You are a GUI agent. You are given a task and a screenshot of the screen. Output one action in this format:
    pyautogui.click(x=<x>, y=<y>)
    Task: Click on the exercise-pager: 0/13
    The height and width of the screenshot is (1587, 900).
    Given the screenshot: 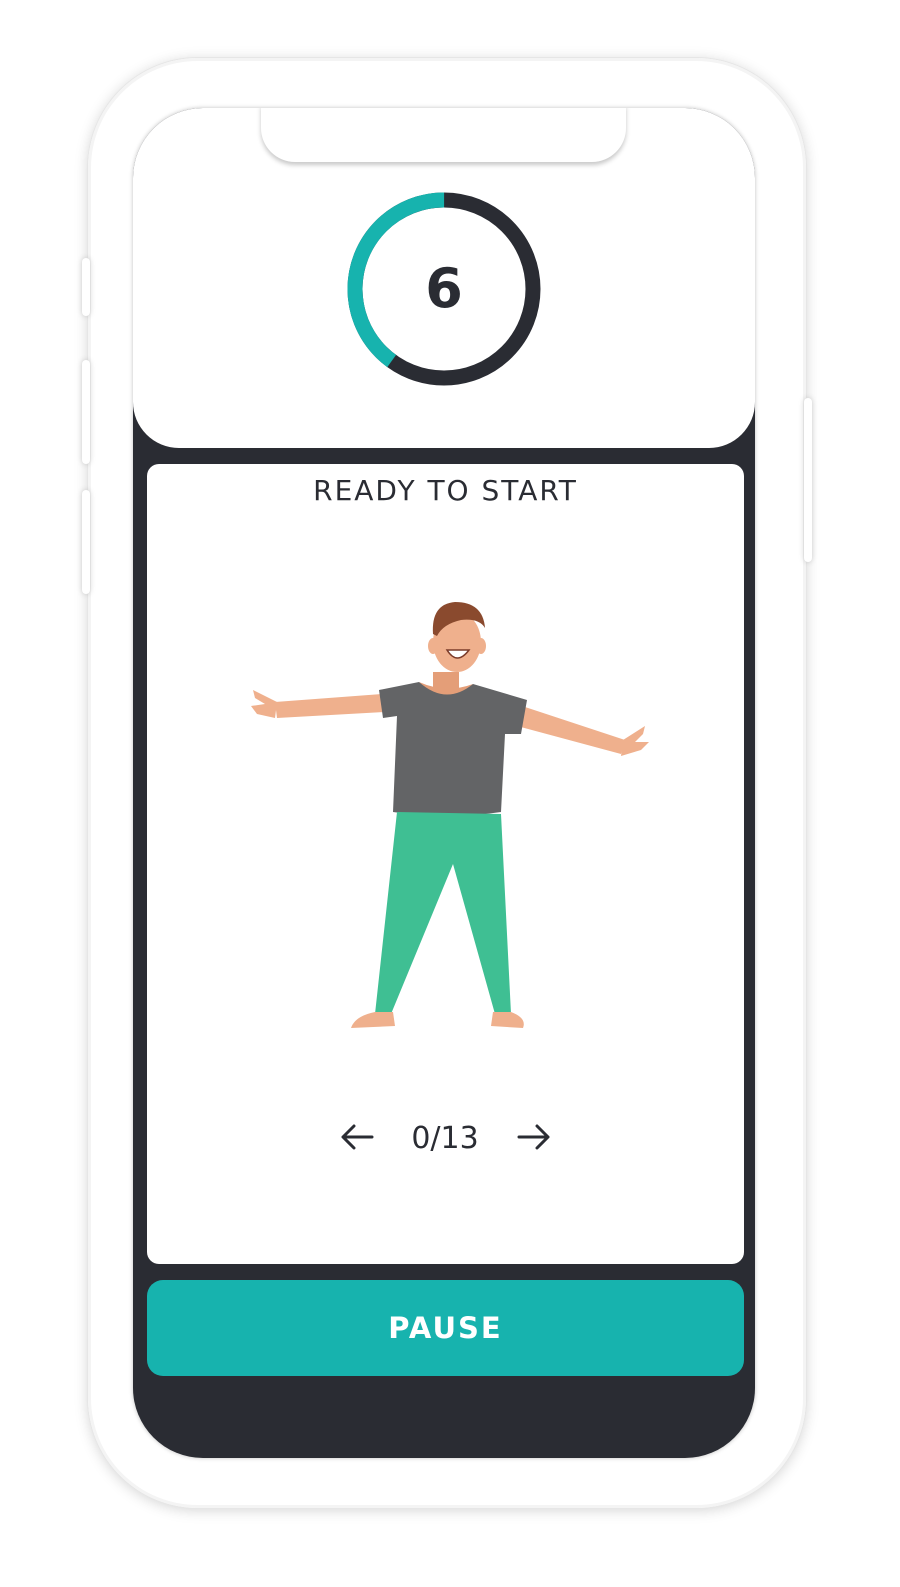 What is the action you would take?
    pyautogui.click(x=445, y=1139)
    